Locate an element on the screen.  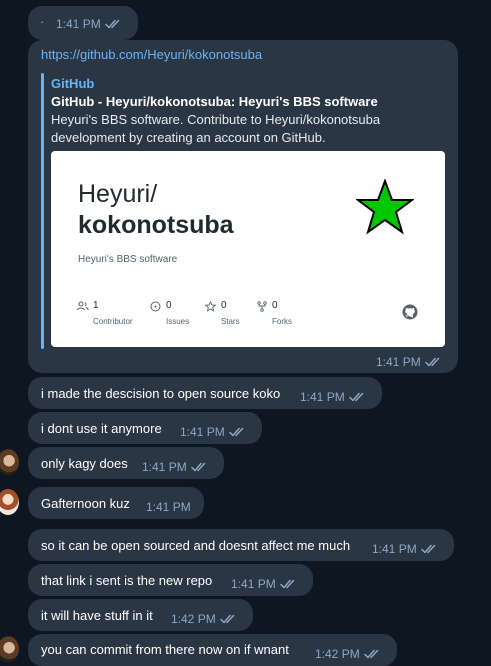
message-bubble: · 1:41 PM is located at coordinates (83, 23).